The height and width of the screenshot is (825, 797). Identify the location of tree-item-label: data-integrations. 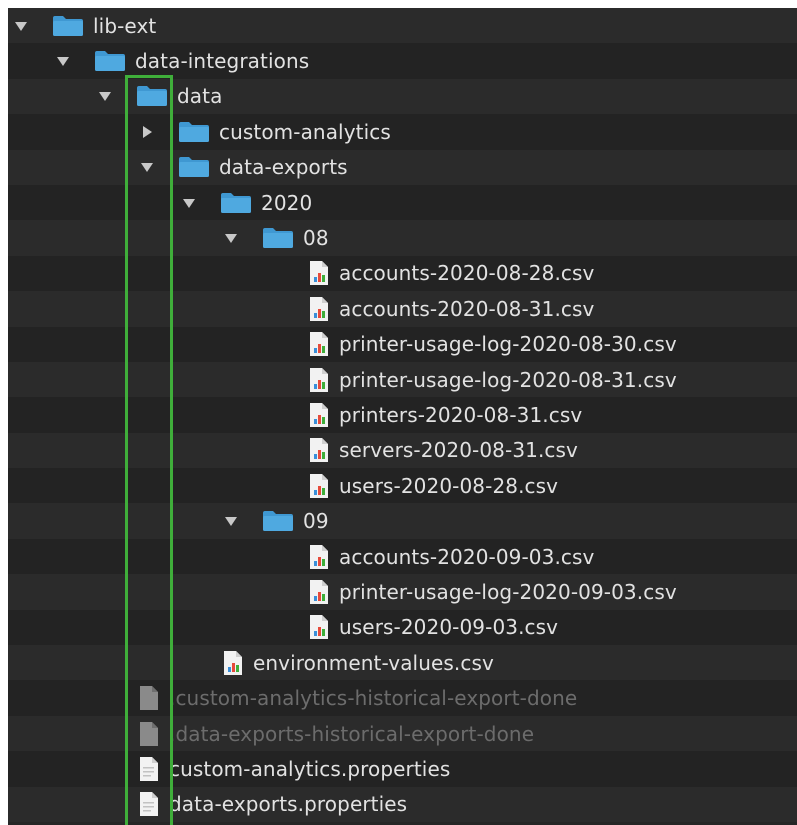
(222, 61).